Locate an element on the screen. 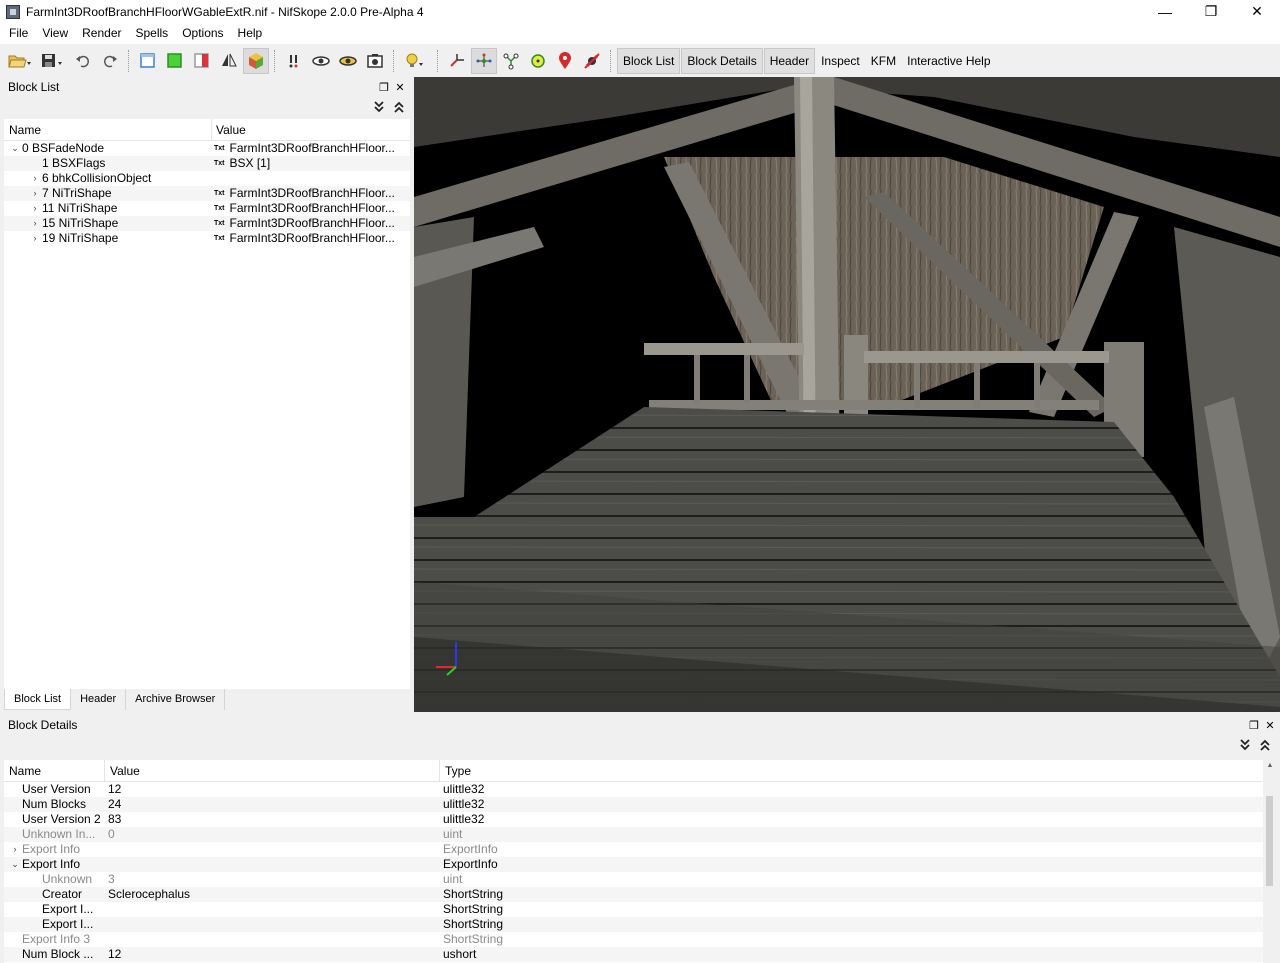 This screenshot has width=1280, height=963. menu-view: View is located at coordinates (55, 33).